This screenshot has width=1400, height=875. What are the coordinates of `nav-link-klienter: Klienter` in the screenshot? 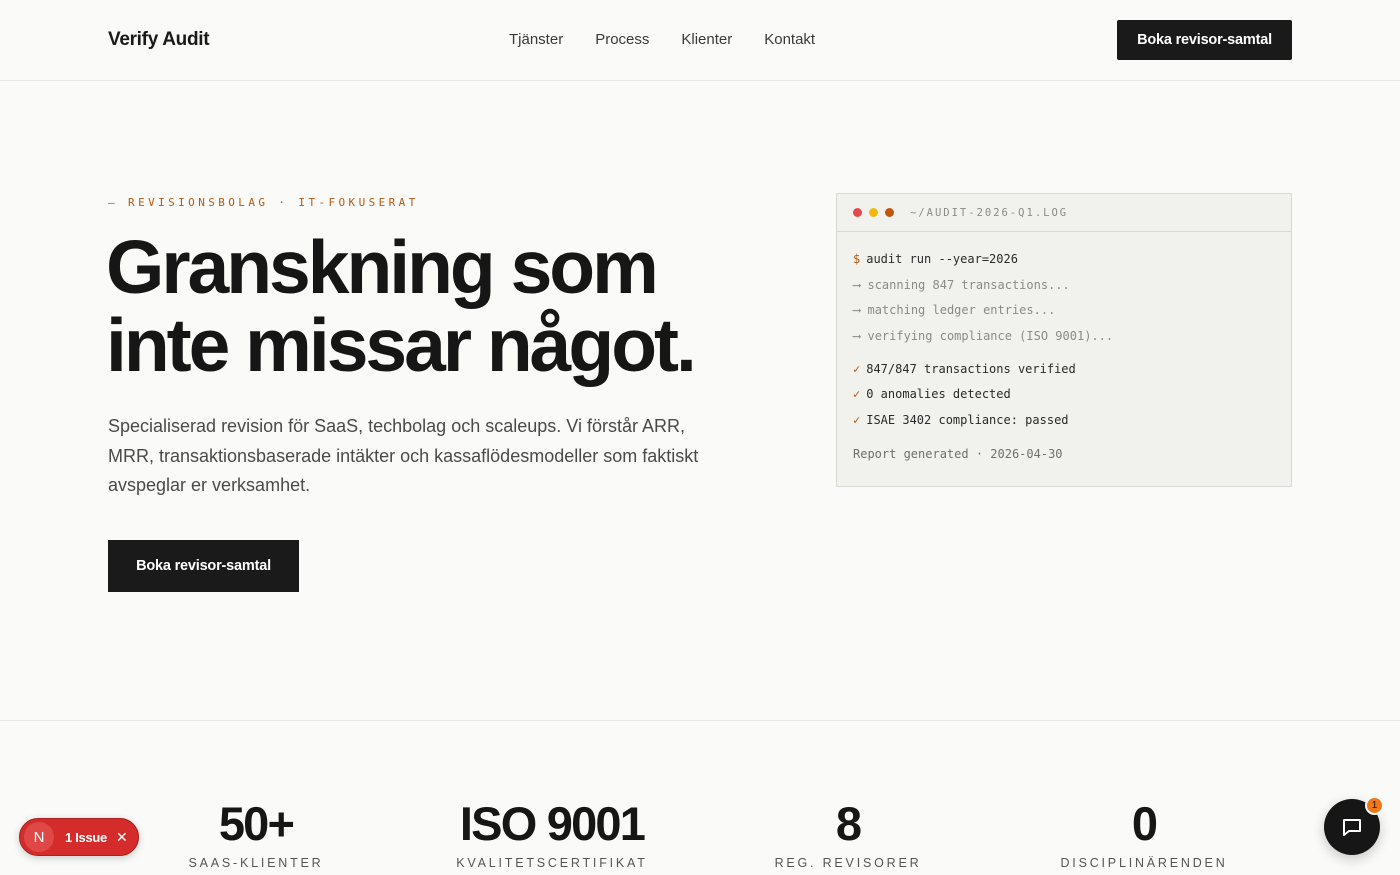 It's located at (706, 39).